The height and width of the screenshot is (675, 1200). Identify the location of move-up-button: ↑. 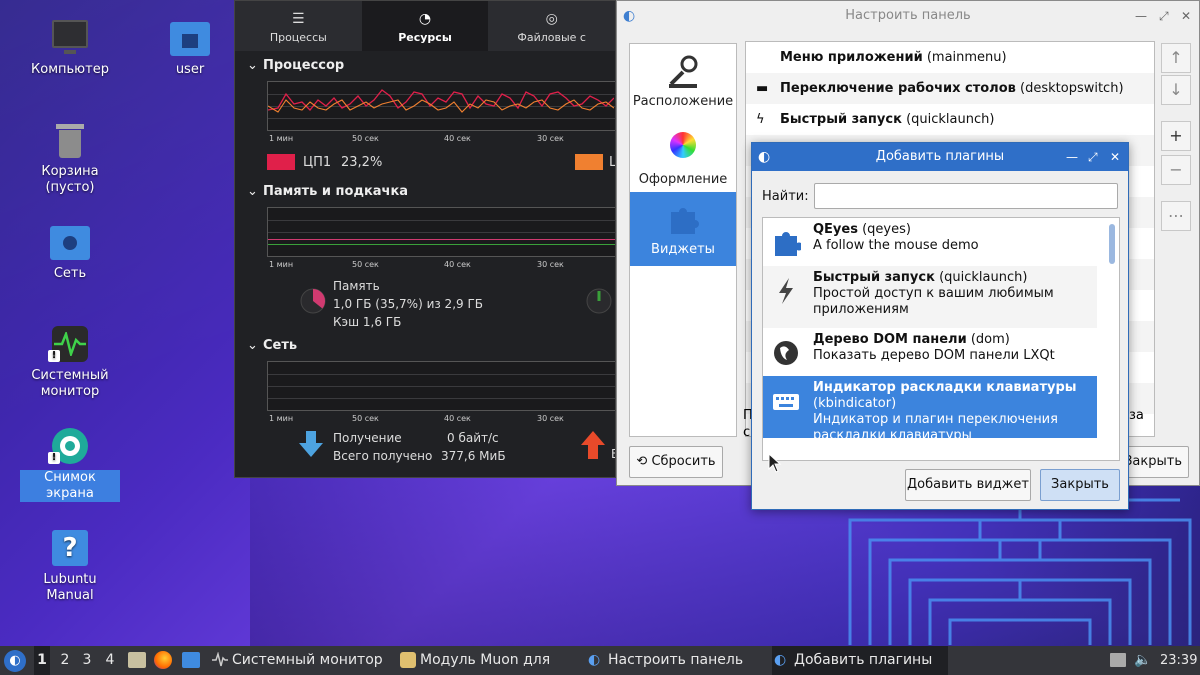
(1176, 58).